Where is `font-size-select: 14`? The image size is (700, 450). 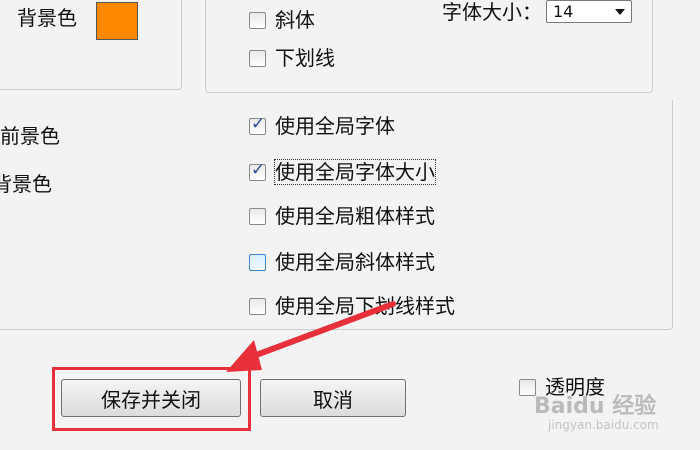 font-size-select: 14 is located at coordinates (589, 11).